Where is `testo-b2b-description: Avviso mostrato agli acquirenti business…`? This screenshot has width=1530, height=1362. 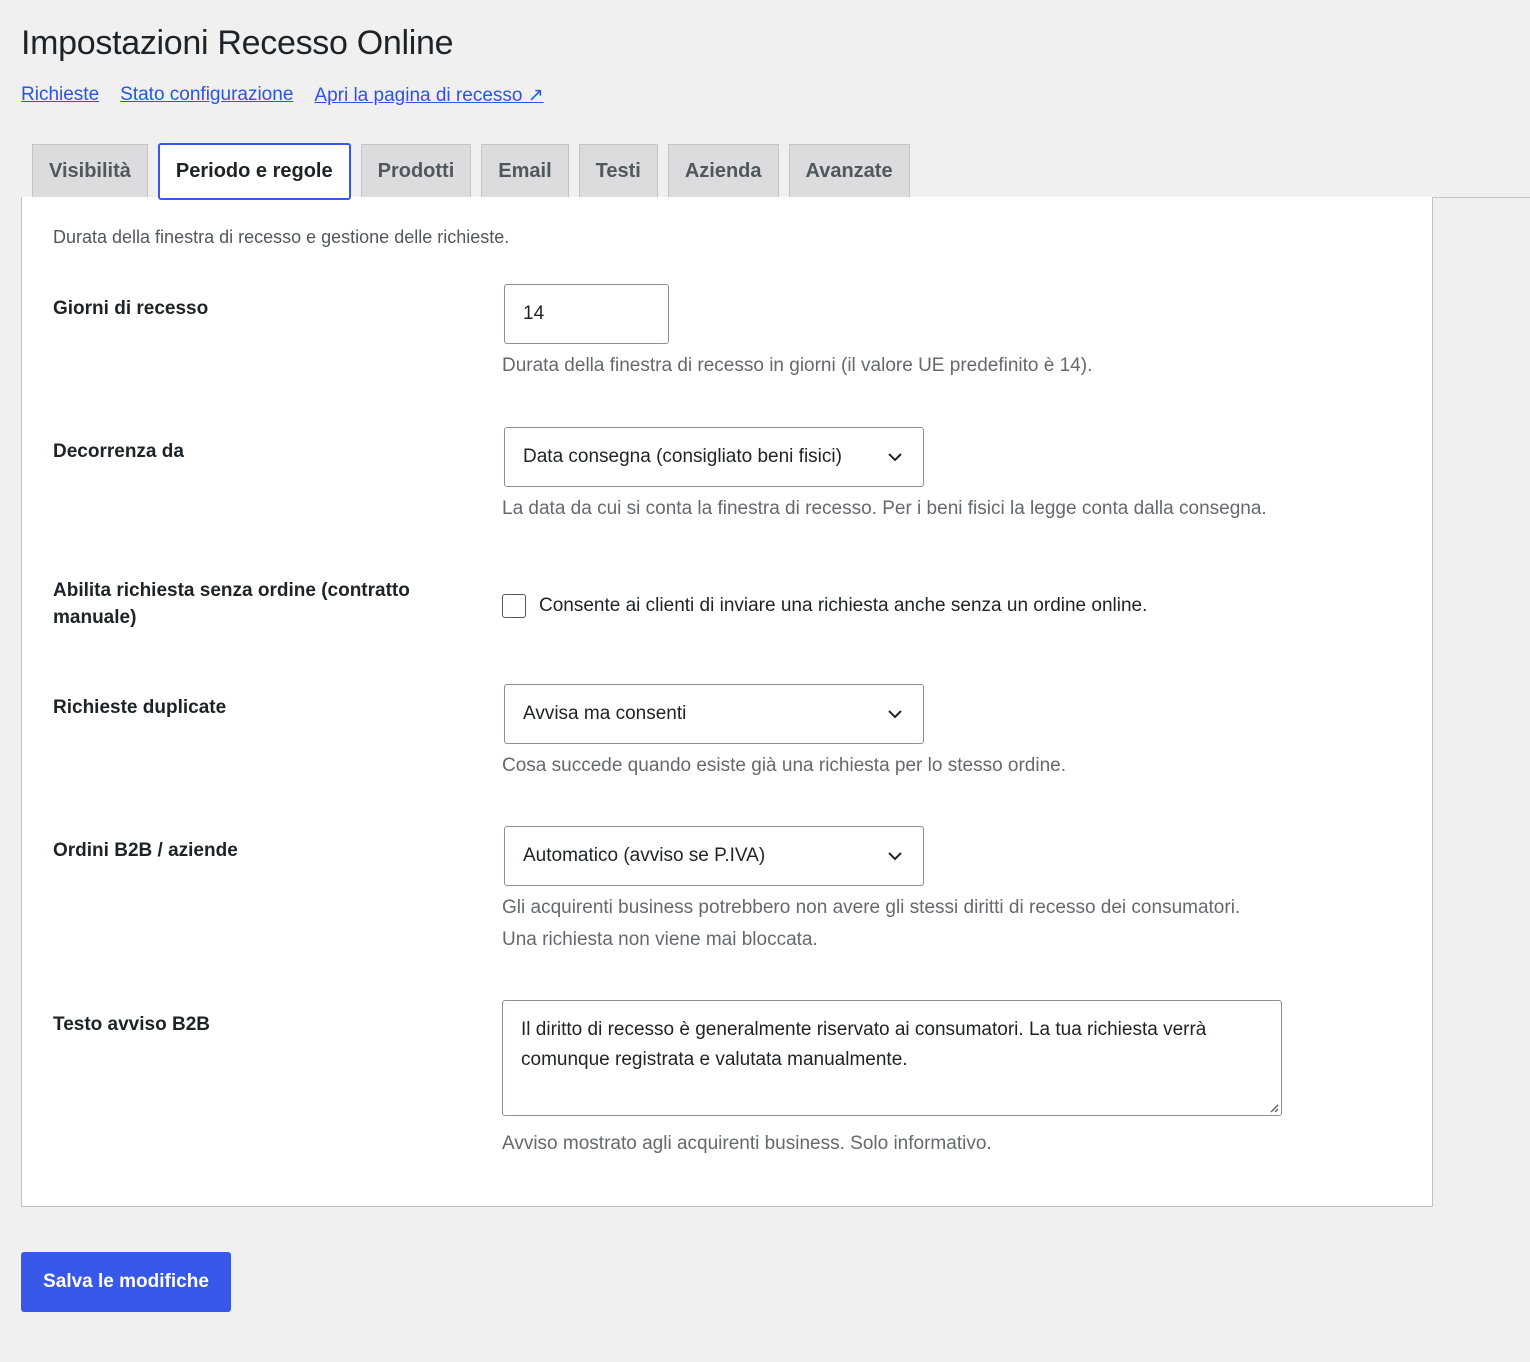
testo-b2b-description: Avviso mostrato agli acquirenti business… is located at coordinates (747, 1143).